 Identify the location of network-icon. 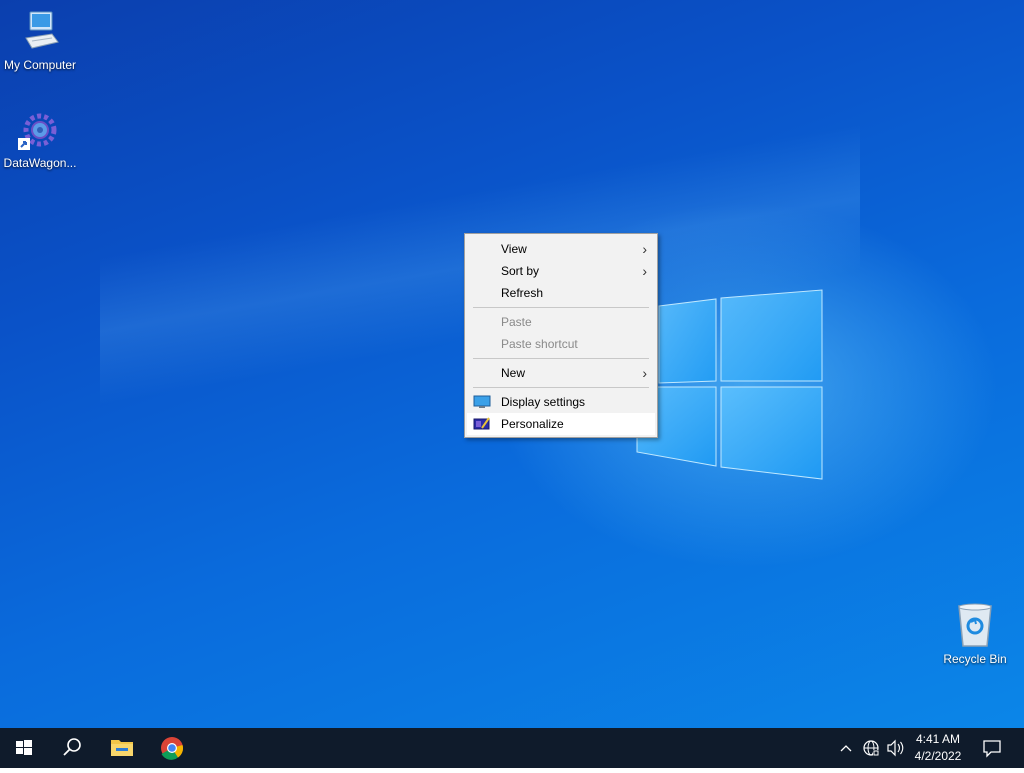
(871, 748).